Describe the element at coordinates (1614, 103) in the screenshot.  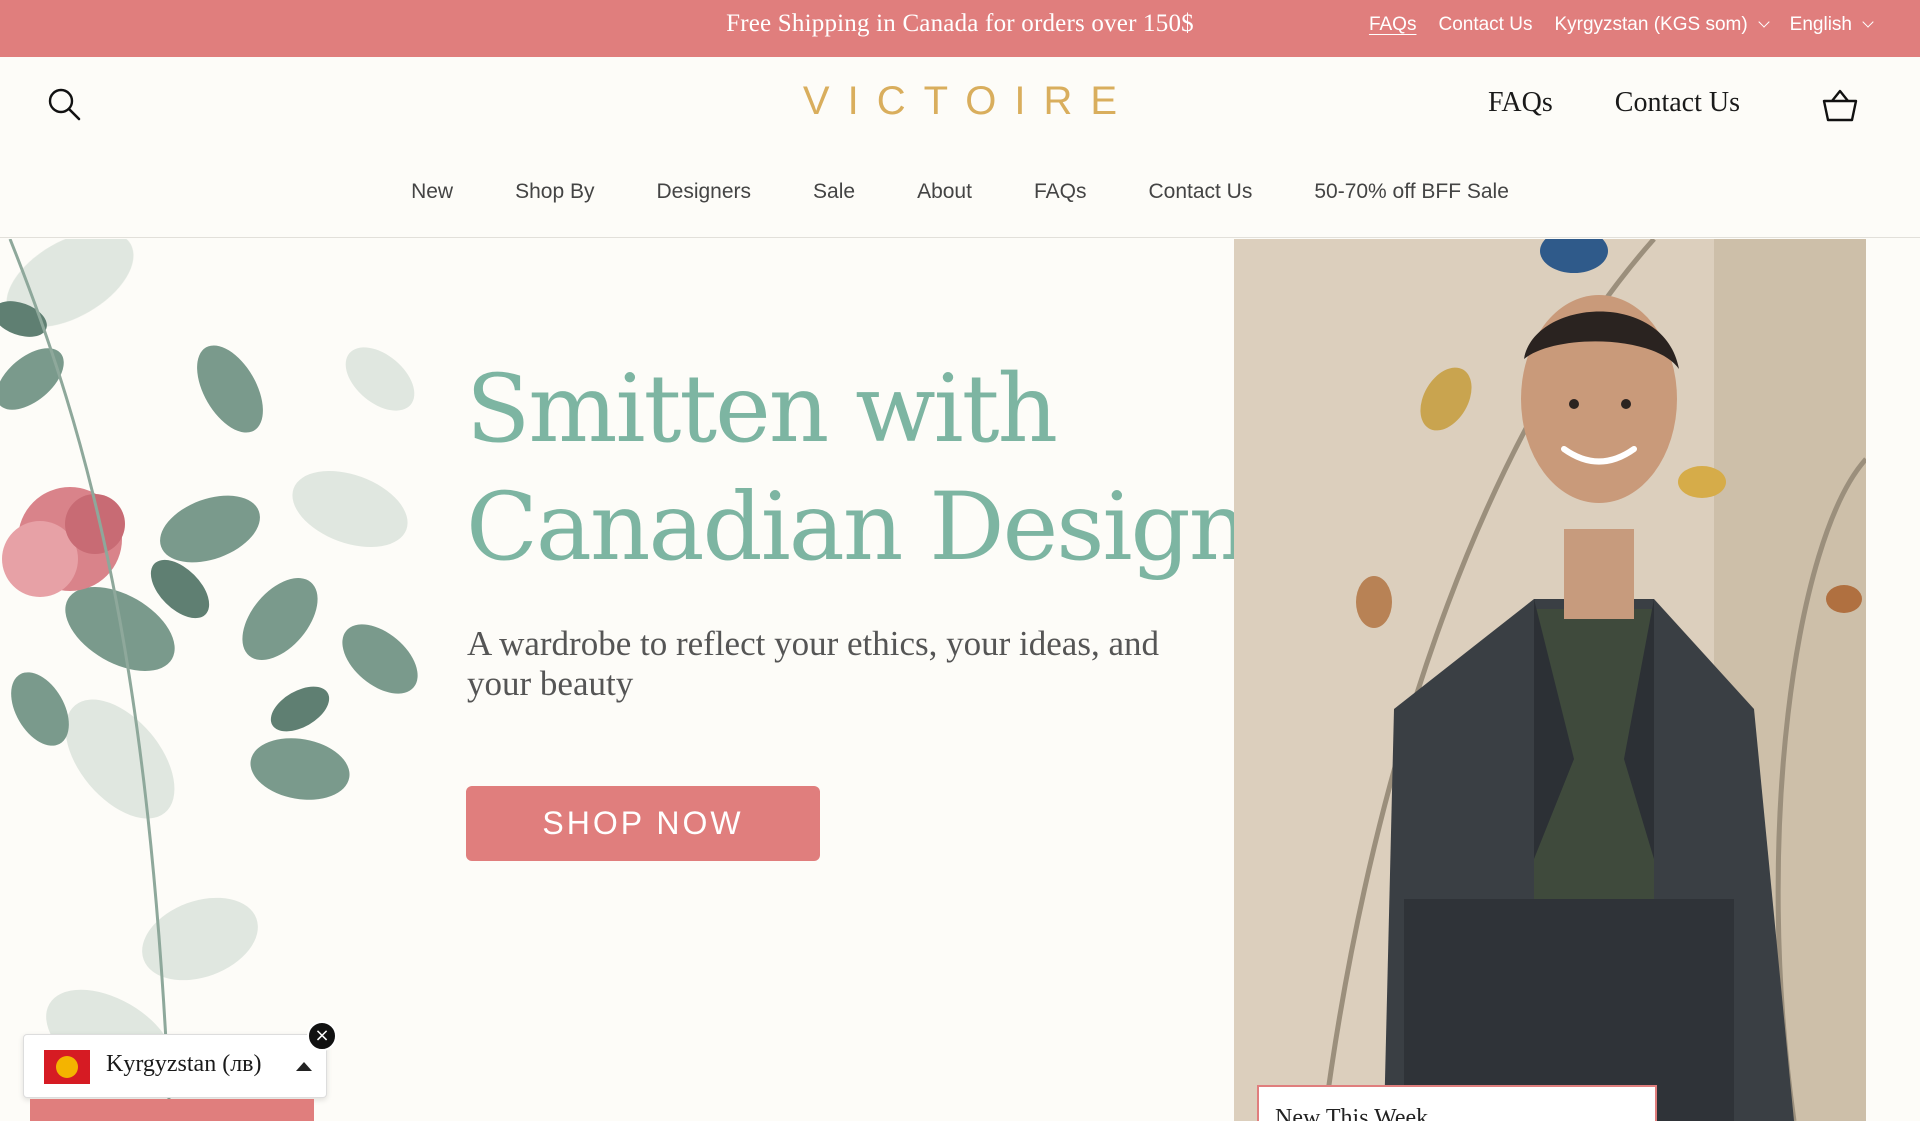
I see `header-links: FAQs Contact Us` at that location.